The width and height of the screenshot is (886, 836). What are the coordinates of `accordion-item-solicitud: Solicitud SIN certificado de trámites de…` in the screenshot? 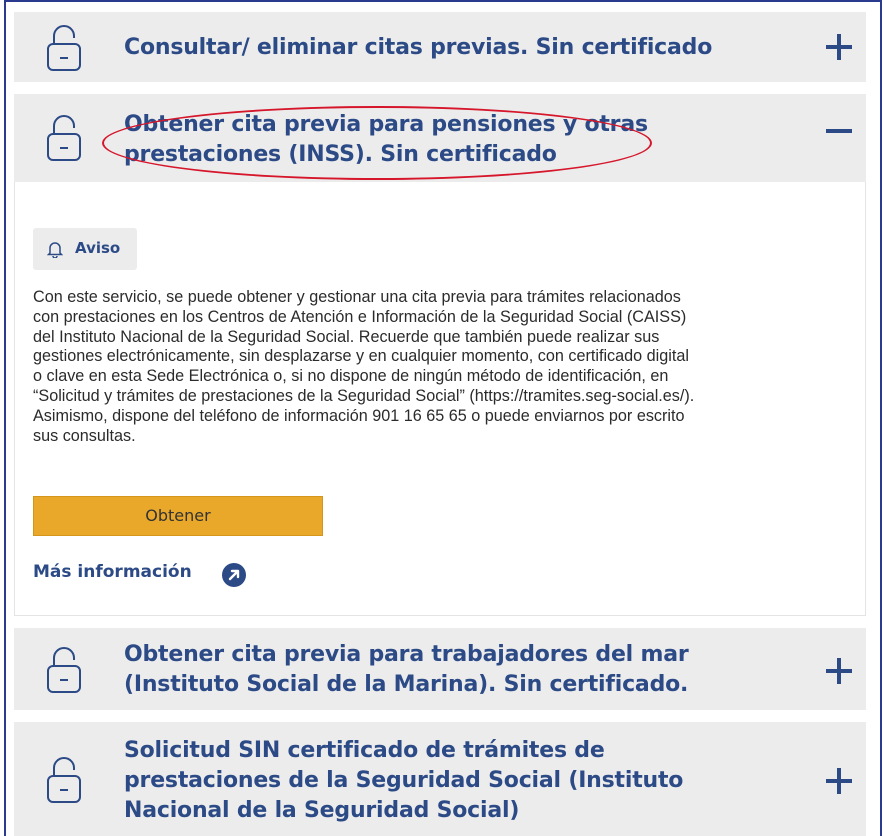 It's located at (440, 779).